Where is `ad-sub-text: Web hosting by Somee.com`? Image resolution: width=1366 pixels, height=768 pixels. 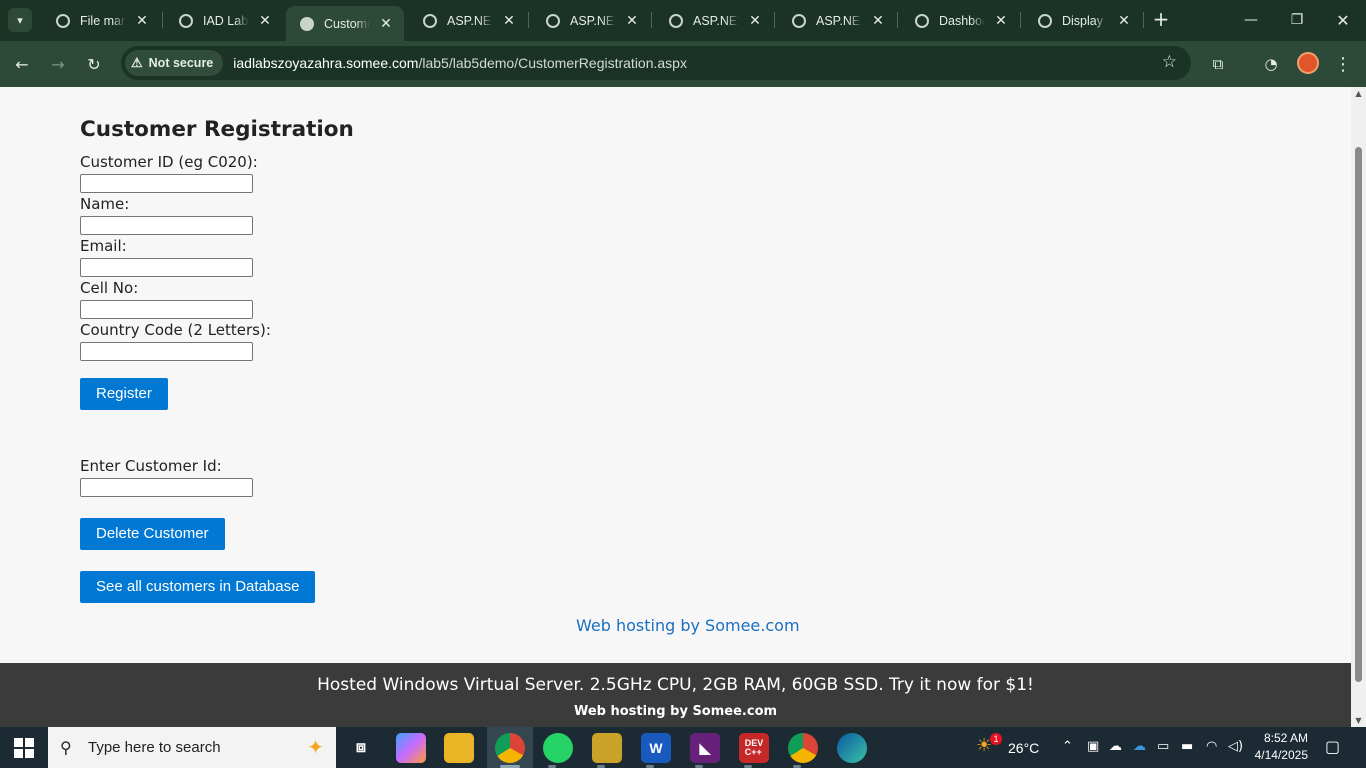
ad-sub-text: Web hosting by Somee.com is located at coordinates (675, 711).